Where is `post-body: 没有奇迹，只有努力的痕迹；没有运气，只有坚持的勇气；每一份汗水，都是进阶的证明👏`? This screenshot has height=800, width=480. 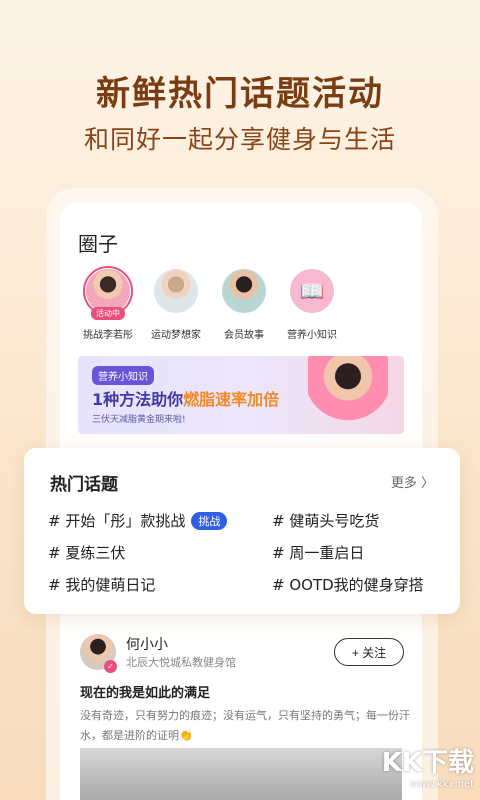 post-body: 没有奇迹，只有努力的痕迹；没有运气，只有坚持的勇气；每一份汗水，都是进阶的证明👏 is located at coordinates (245, 725).